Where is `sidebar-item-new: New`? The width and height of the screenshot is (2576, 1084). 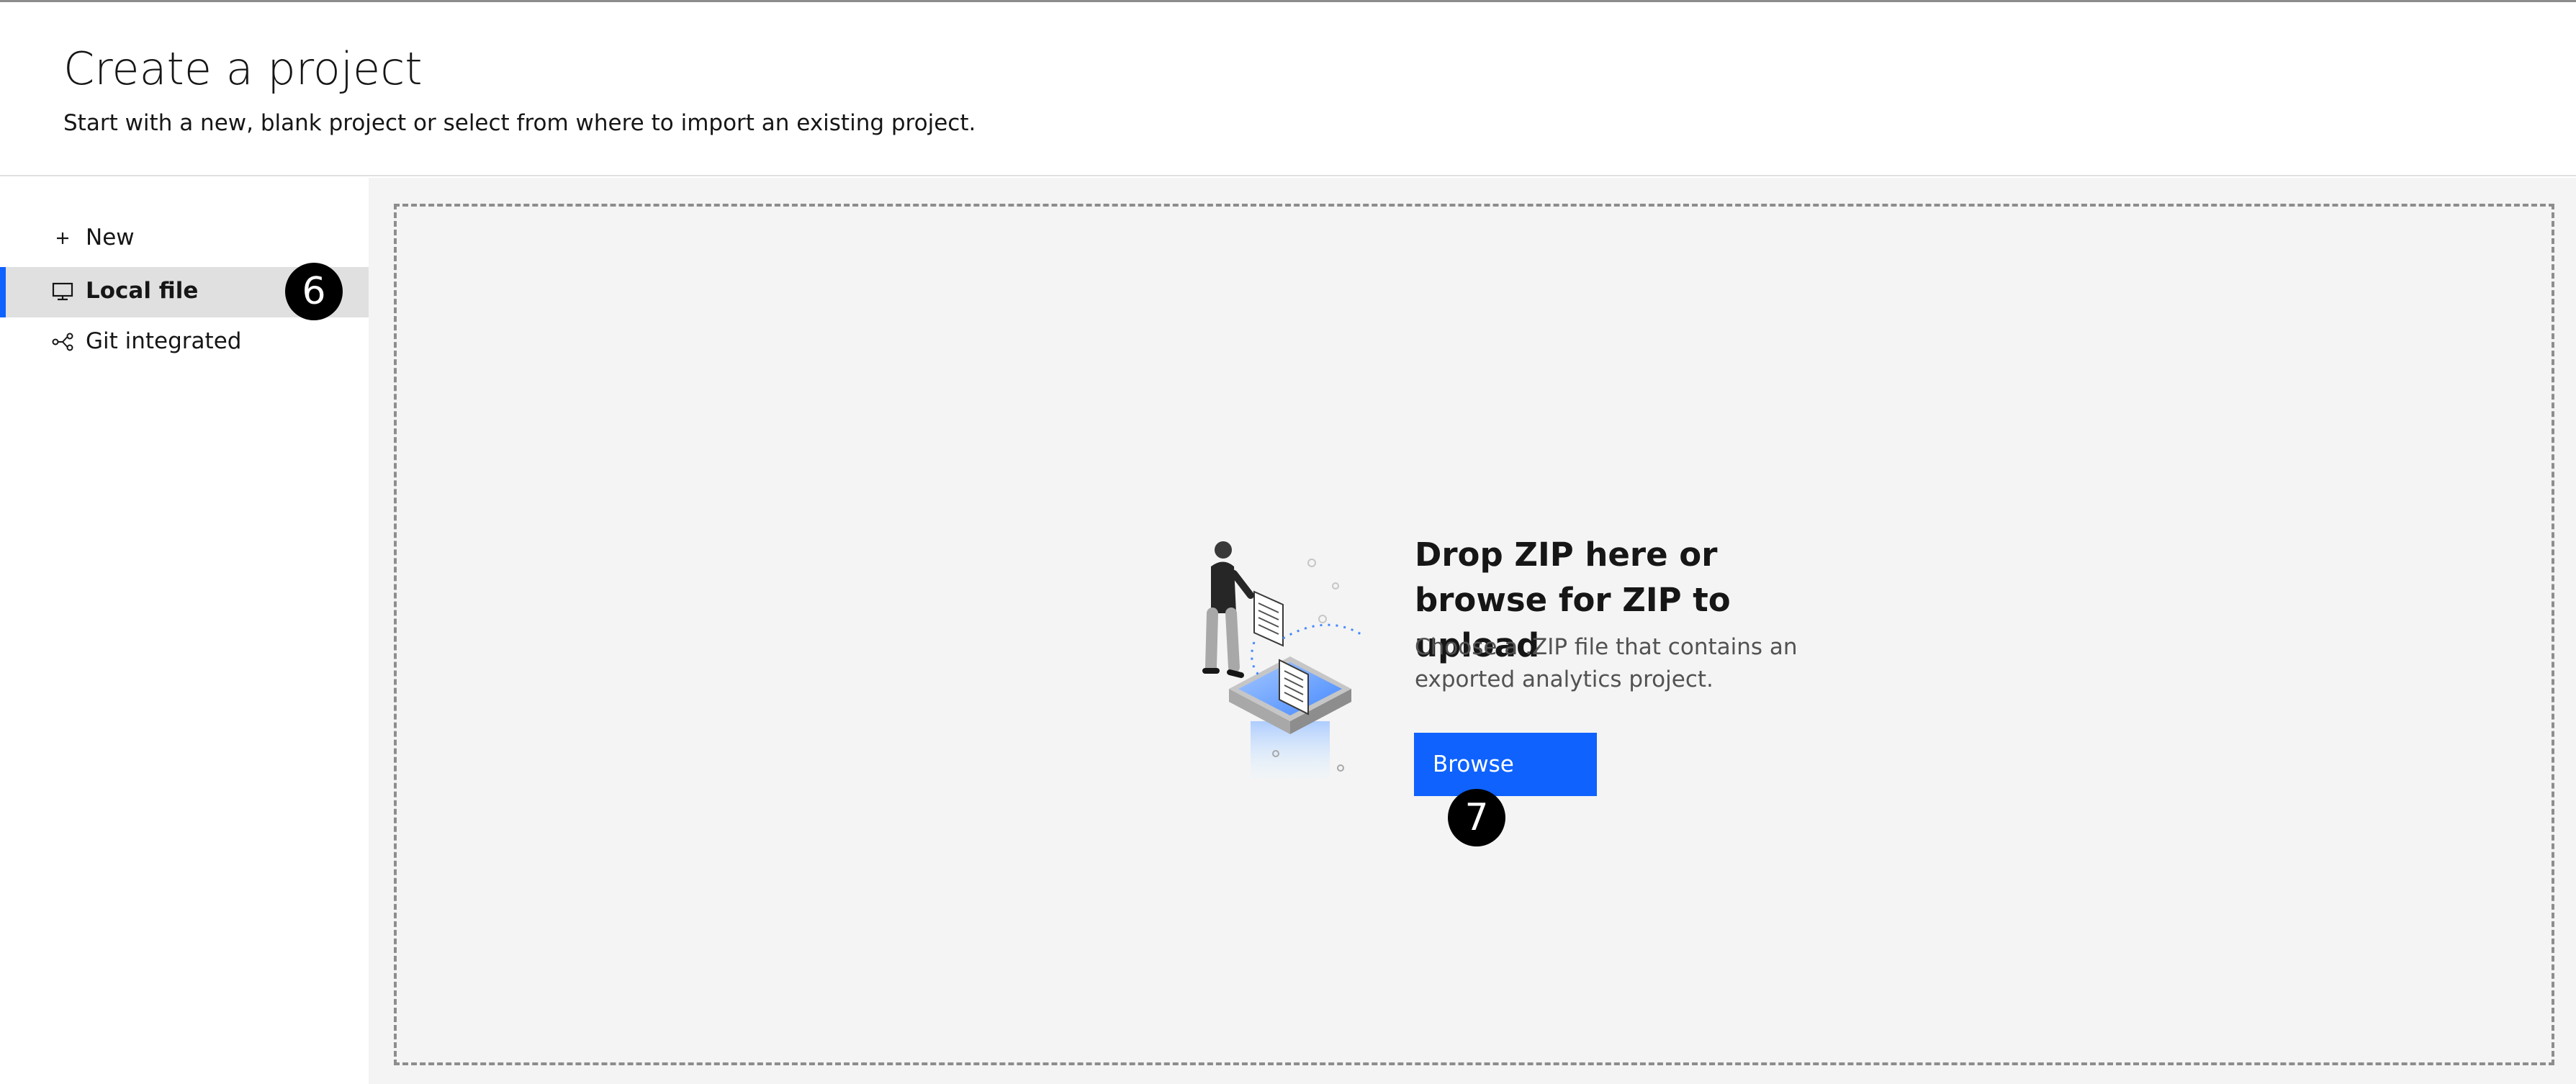 sidebar-item-new: New is located at coordinates (185, 239).